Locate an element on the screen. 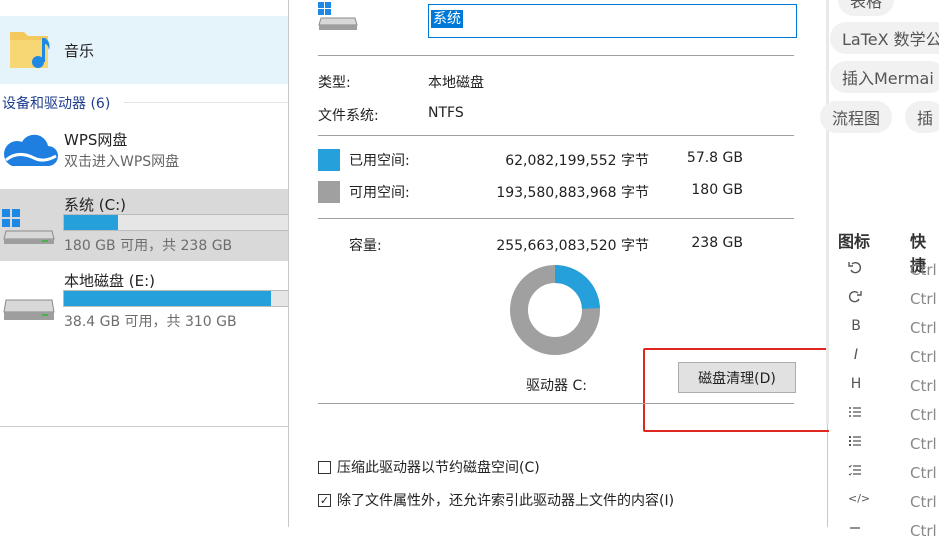 This screenshot has height=540, width=939. icon-column-header: 图标 is located at coordinates (854, 241).